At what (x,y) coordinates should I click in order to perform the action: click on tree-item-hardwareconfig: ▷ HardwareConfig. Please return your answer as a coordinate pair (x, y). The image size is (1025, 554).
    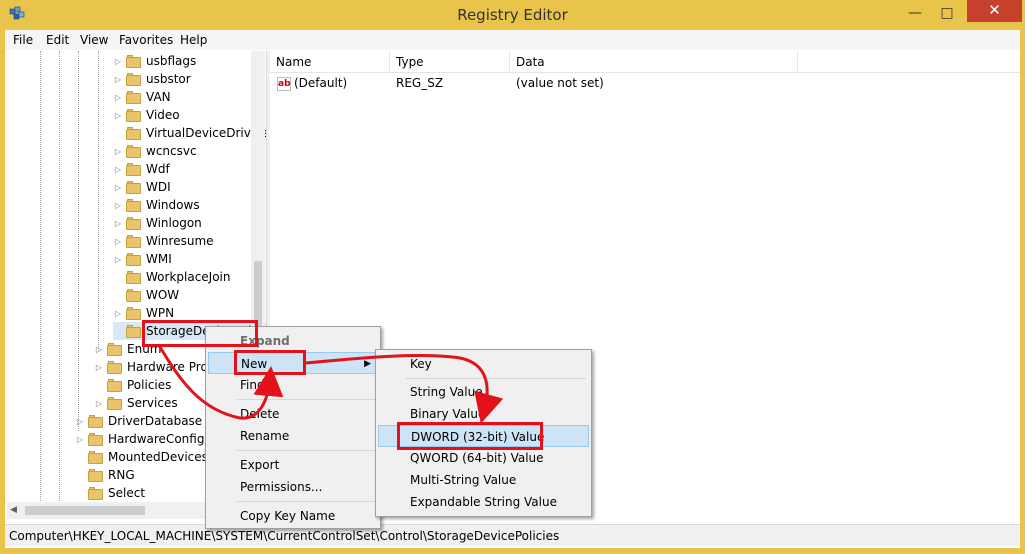
    Looking at the image, I should click on (140, 439).